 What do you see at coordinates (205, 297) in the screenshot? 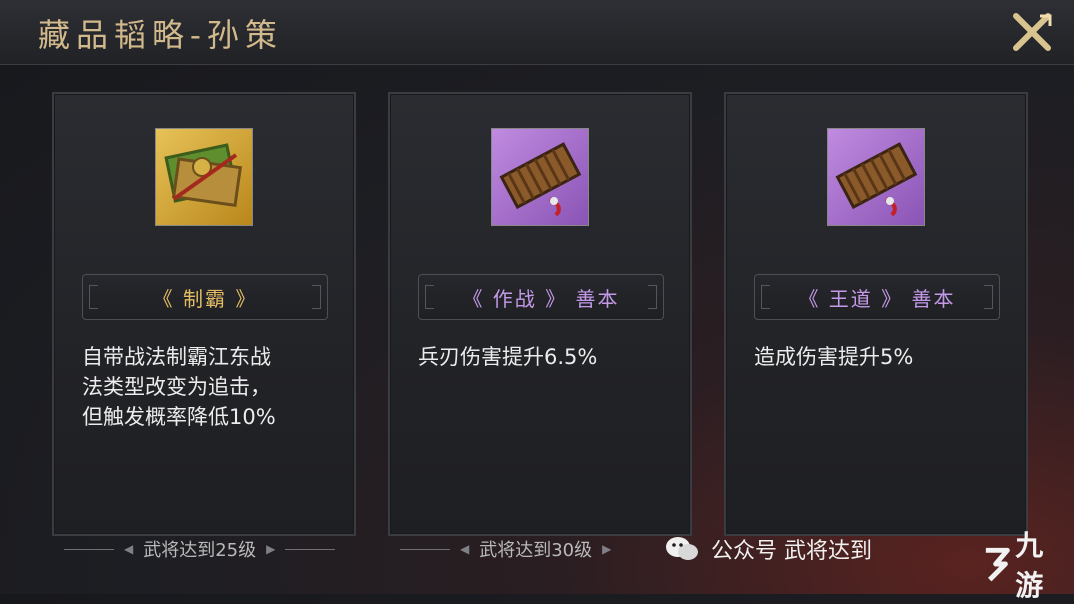
I see `tactic-name: 《 制霸 》` at bounding box center [205, 297].